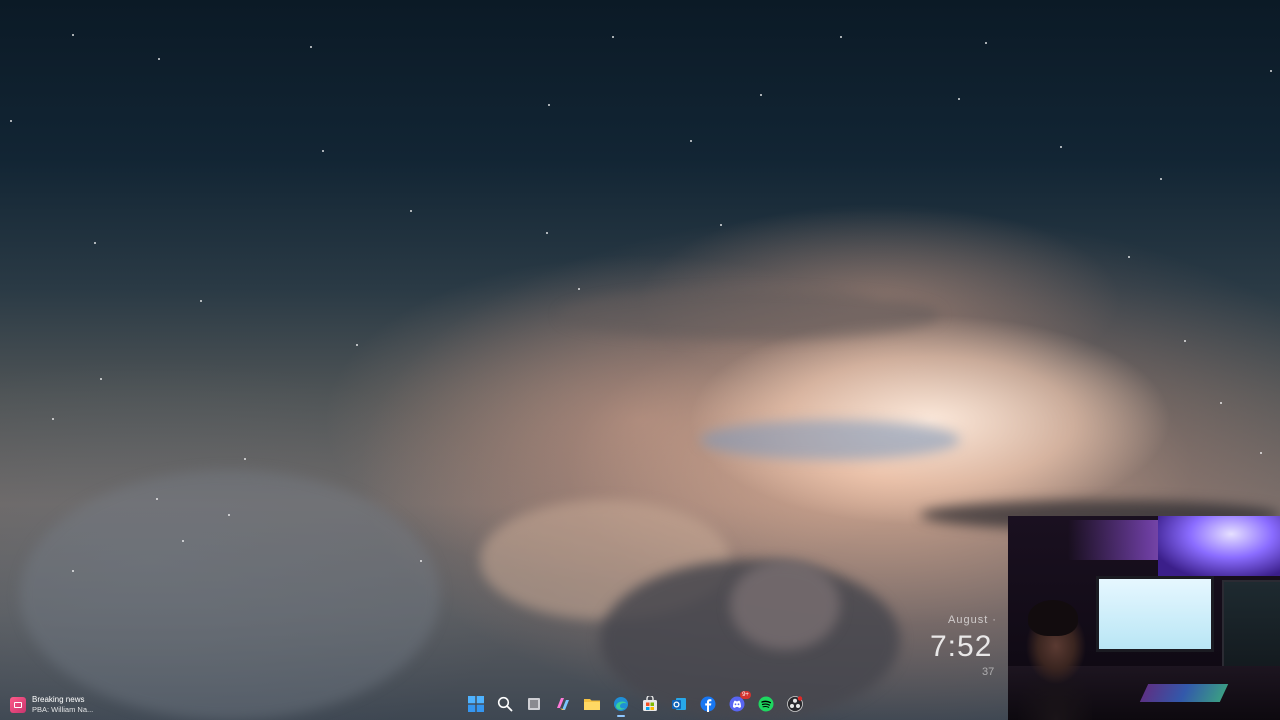  I want to click on discord-notification-badge: 9+, so click(745, 695).